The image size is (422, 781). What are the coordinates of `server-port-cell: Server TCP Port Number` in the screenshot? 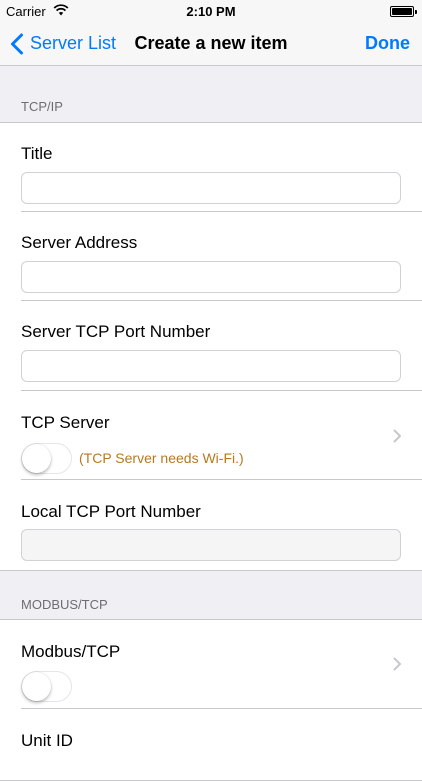 It's located at (211, 346).